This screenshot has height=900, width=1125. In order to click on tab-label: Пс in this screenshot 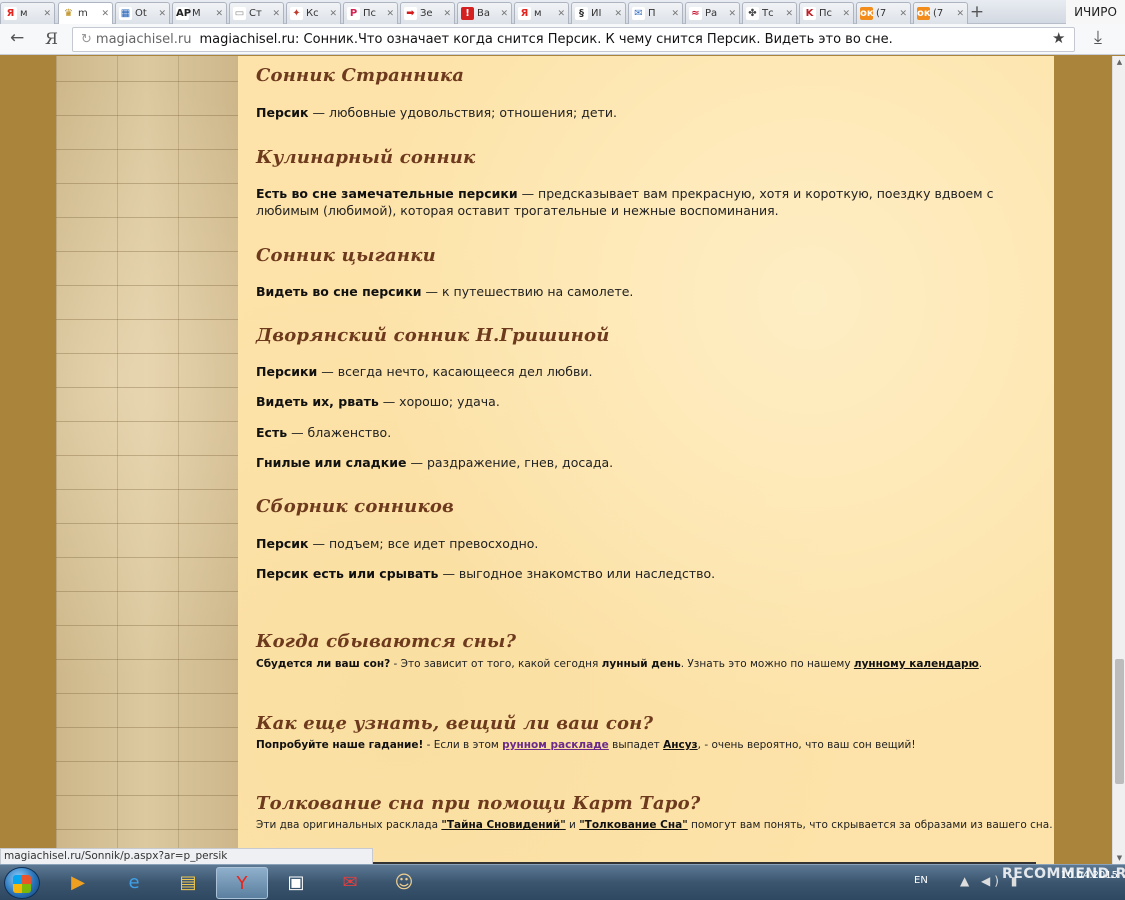, I will do `click(826, 13)`.